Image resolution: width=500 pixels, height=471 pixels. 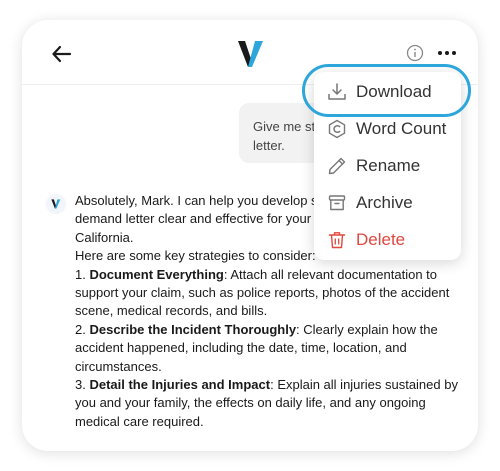 I want to click on menu-item-archive: Archive, so click(x=387, y=203).